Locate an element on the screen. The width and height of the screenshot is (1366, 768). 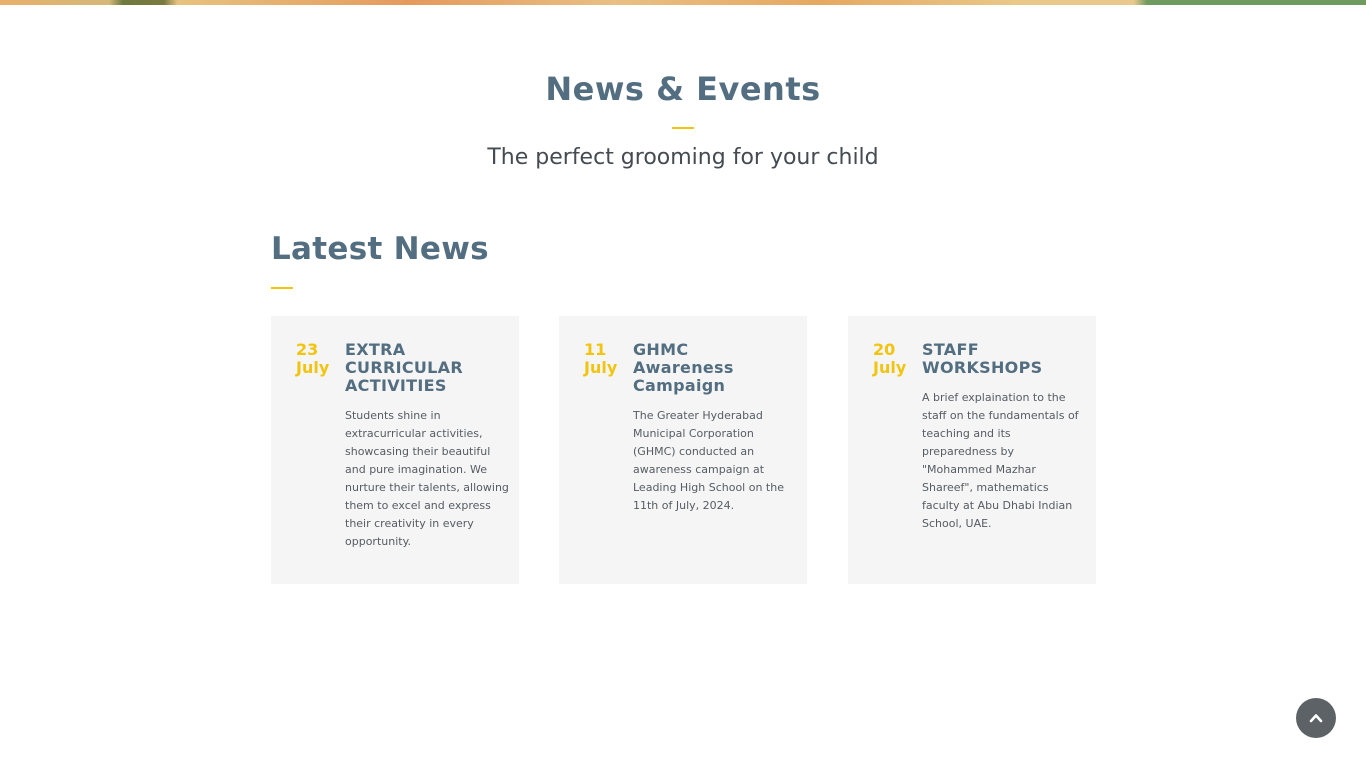
news-title: EXTRA CURRICULAR ACTIVITIES is located at coordinates (429, 368).